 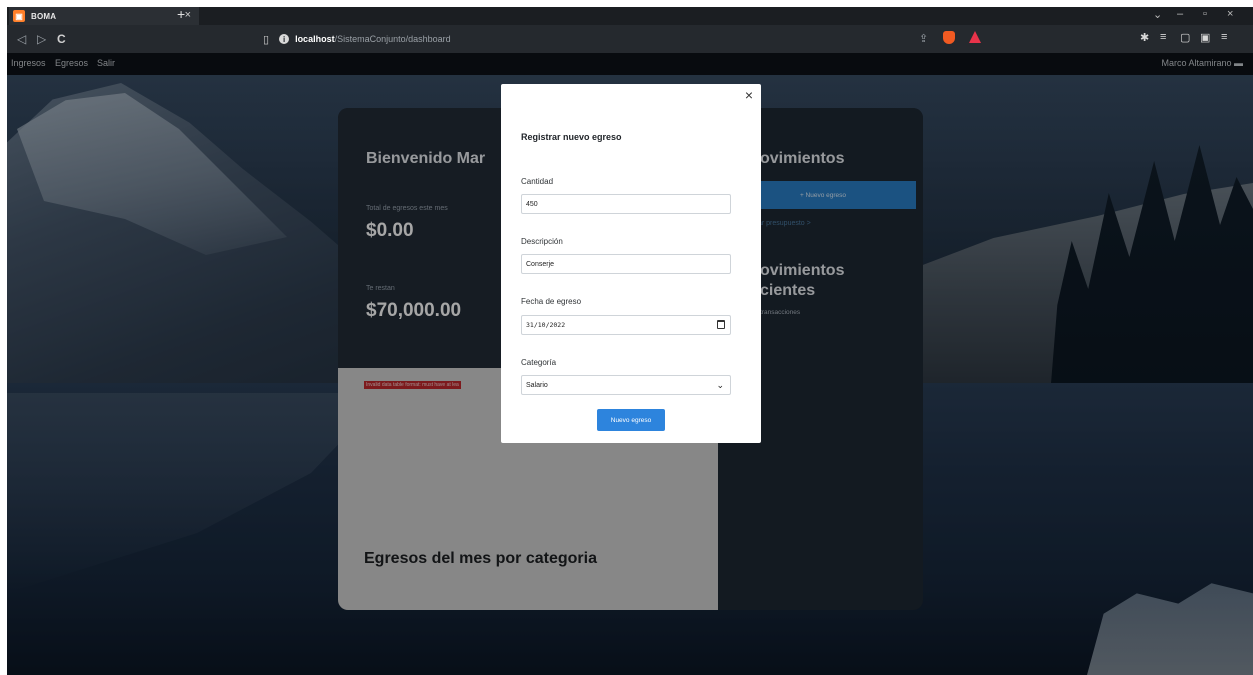 What do you see at coordinates (749, 95) in the screenshot?
I see `modal-close-icon: ×` at bounding box center [749, 95].